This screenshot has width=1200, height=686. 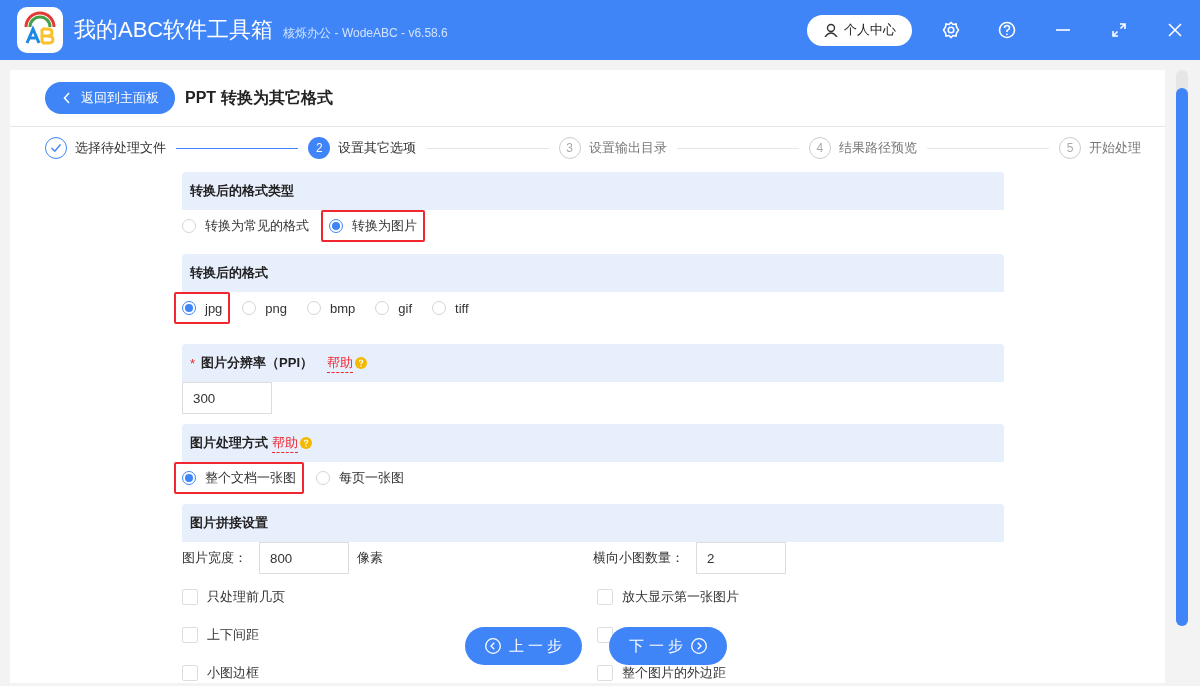 What do you see at coordinates (371, 478) in the screenshot?
I see `option-label: 每页一张图` at bounding box center [371, 478].